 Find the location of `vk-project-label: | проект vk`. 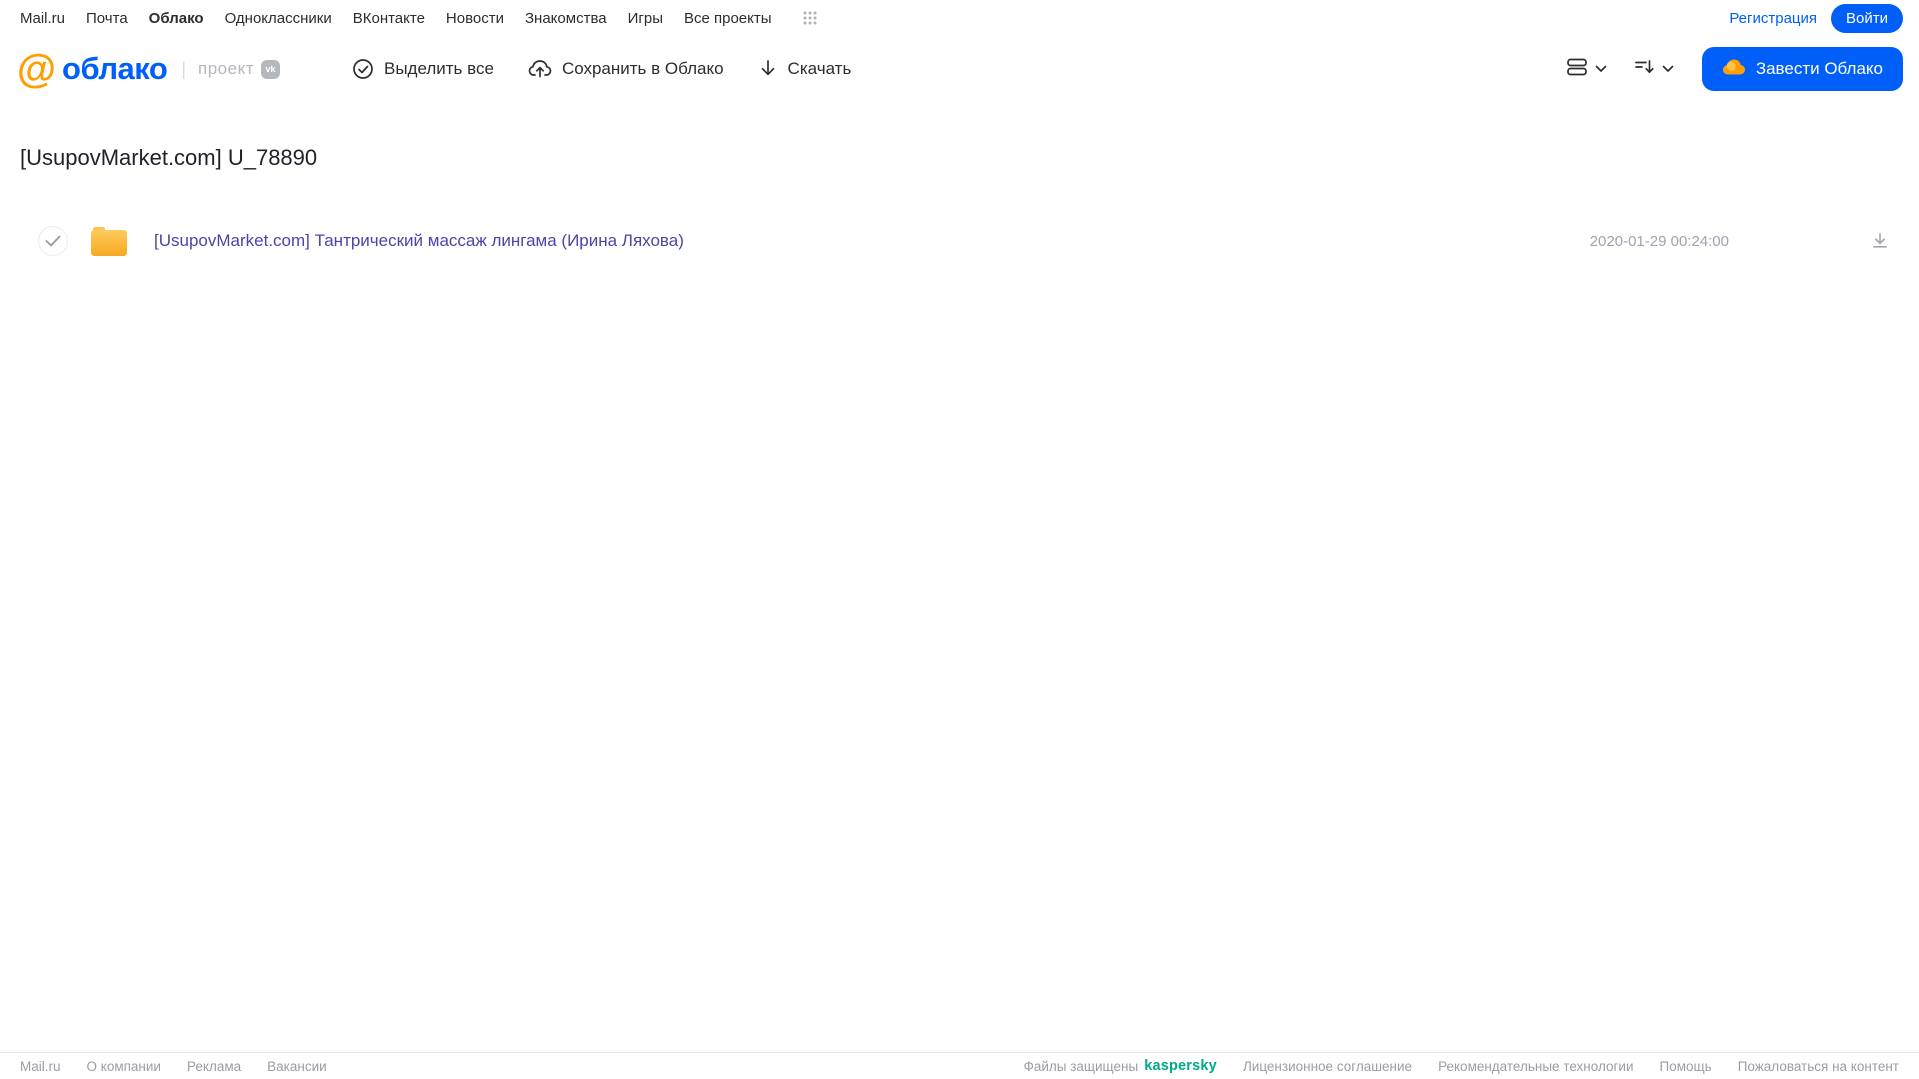

vk-project-label: | проект vk is located at coordinates (230, 69).